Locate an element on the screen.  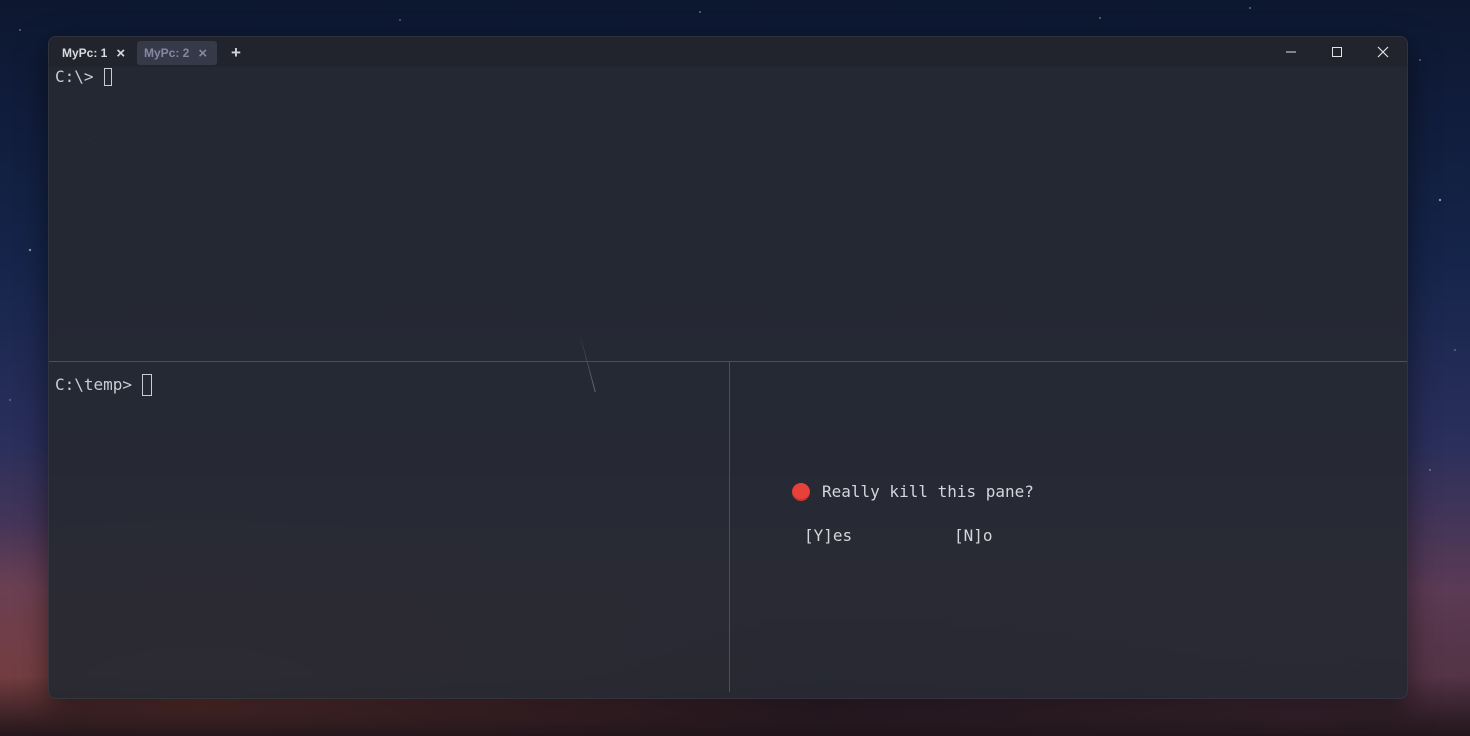
tab-mypc-2: MyPc: 2 × is located at coordinates (177, 53).